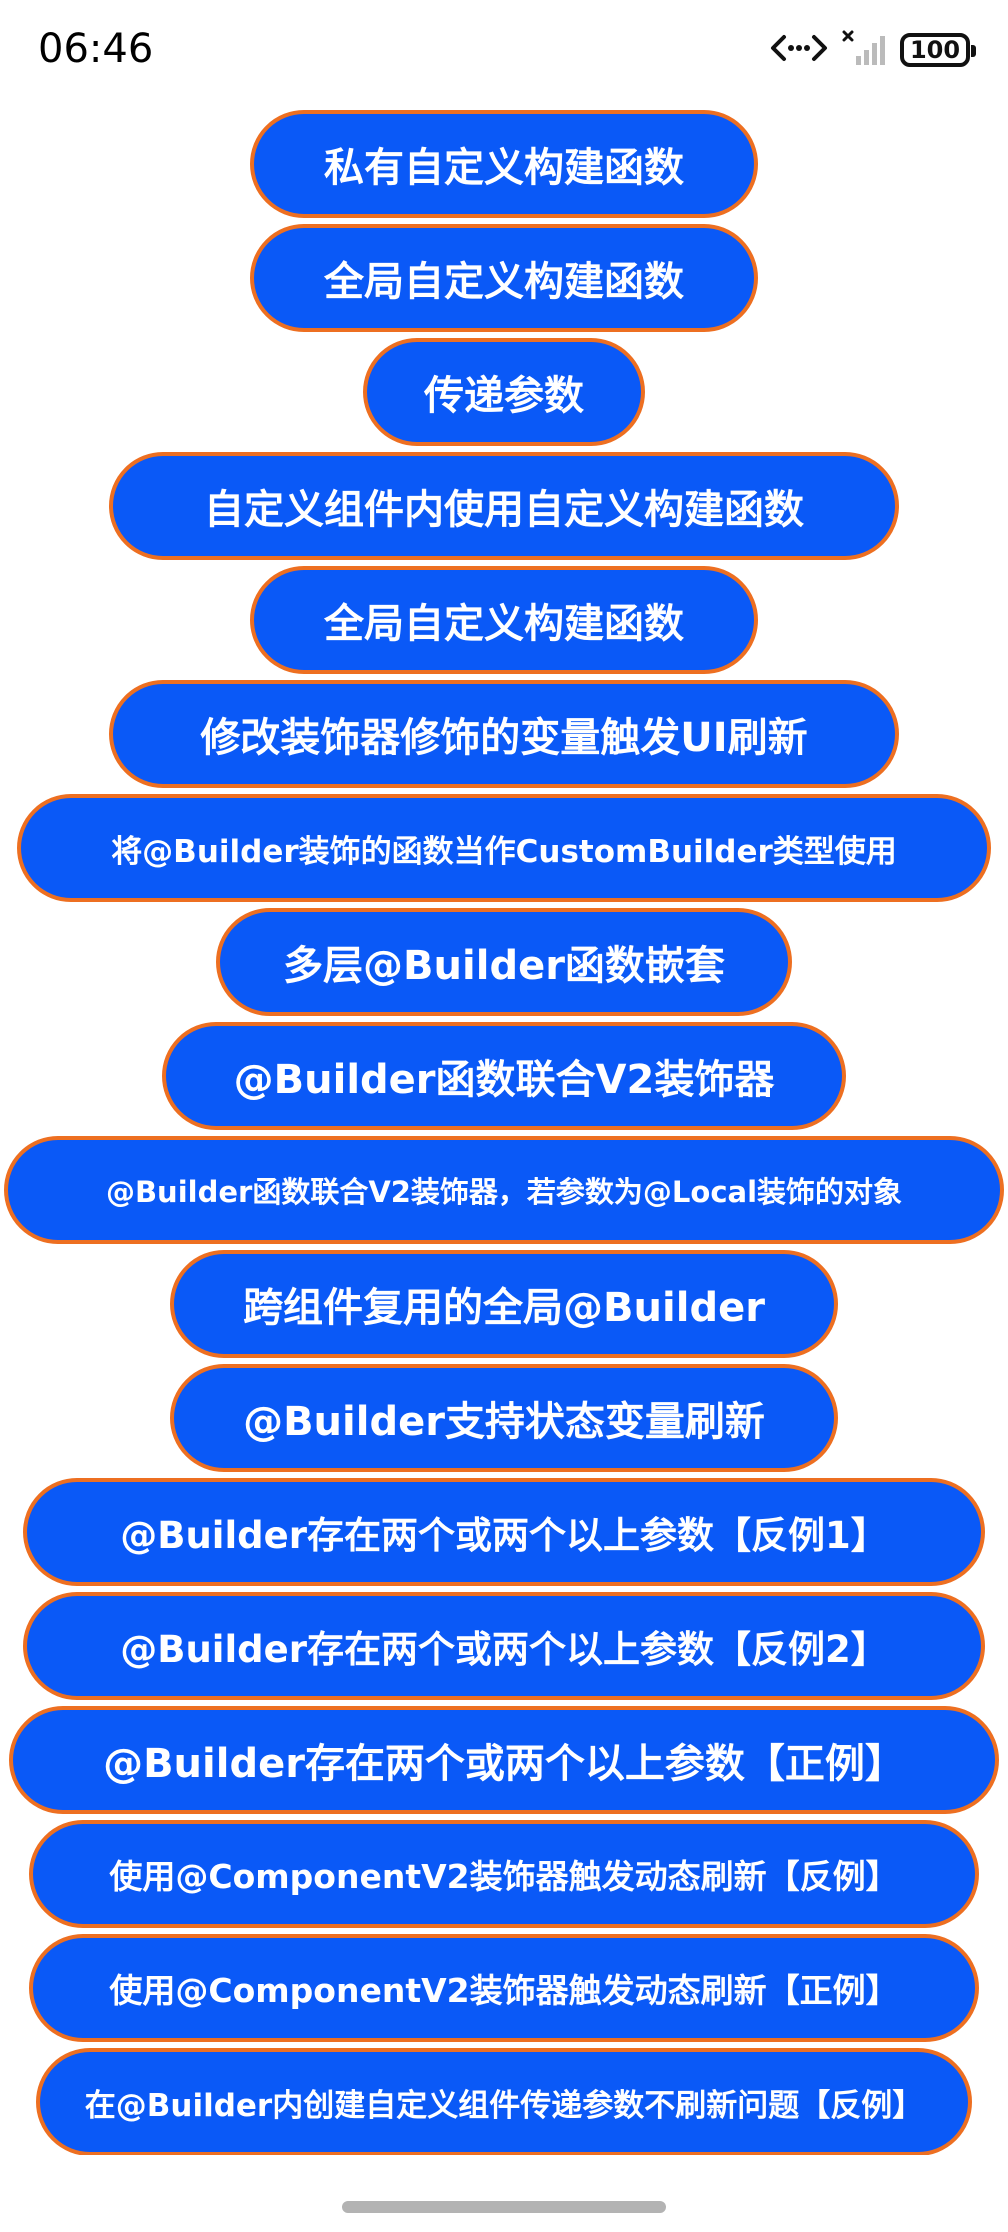 The height and width of the screenshot is (2232, 1008). I want to click on button-global-builder-2: 全局自定义构建函数, so click(504, 620).